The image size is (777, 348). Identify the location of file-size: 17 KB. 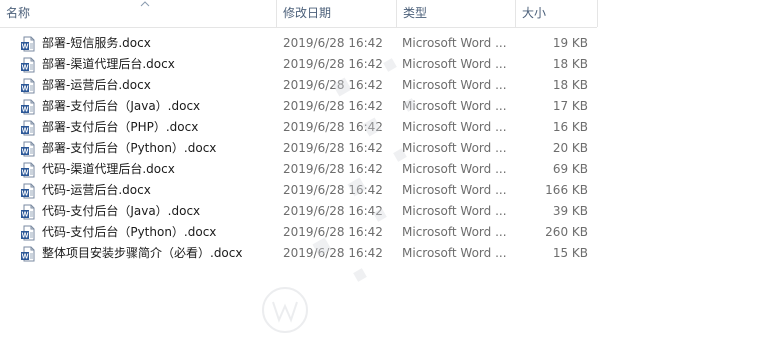
(570, 106).